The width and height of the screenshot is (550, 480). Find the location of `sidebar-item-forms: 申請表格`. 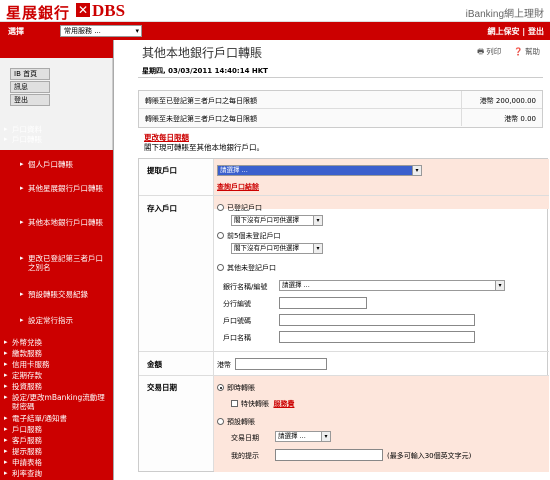

sidebar-item-forms: 申請表格 is located at coordinates (27, 462).